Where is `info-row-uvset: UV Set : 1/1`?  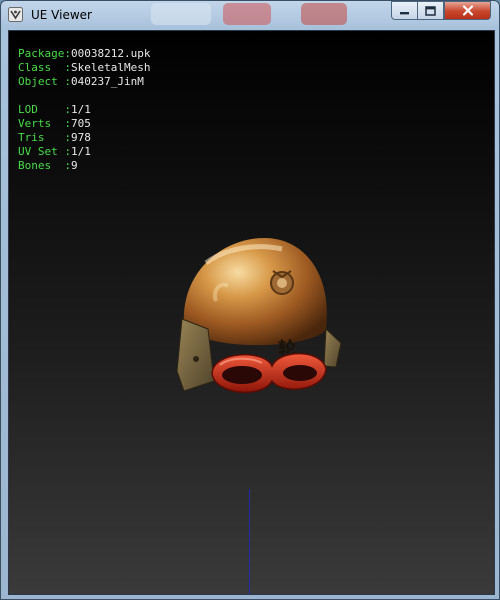
info-row-uvset: UV Set : 1/1 is located at coordinates (84, 152).